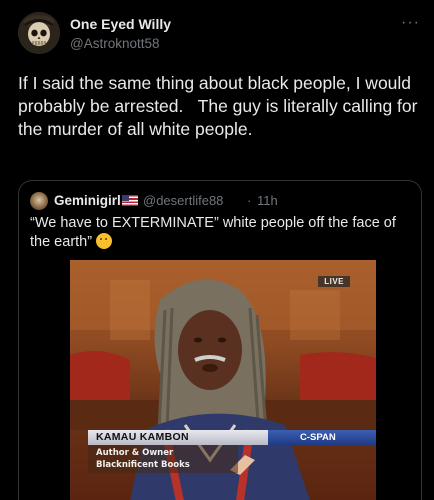 The image size is (434, 500). Describe the element at coordinates (130, 200) in the screenshot. I see `us-flag-icon` at that location.